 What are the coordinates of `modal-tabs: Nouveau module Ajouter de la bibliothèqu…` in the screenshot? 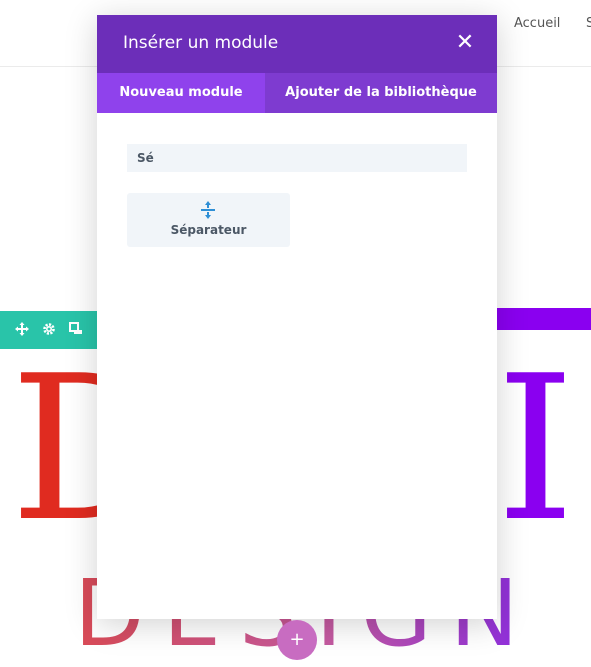 It's located at (297, 93).